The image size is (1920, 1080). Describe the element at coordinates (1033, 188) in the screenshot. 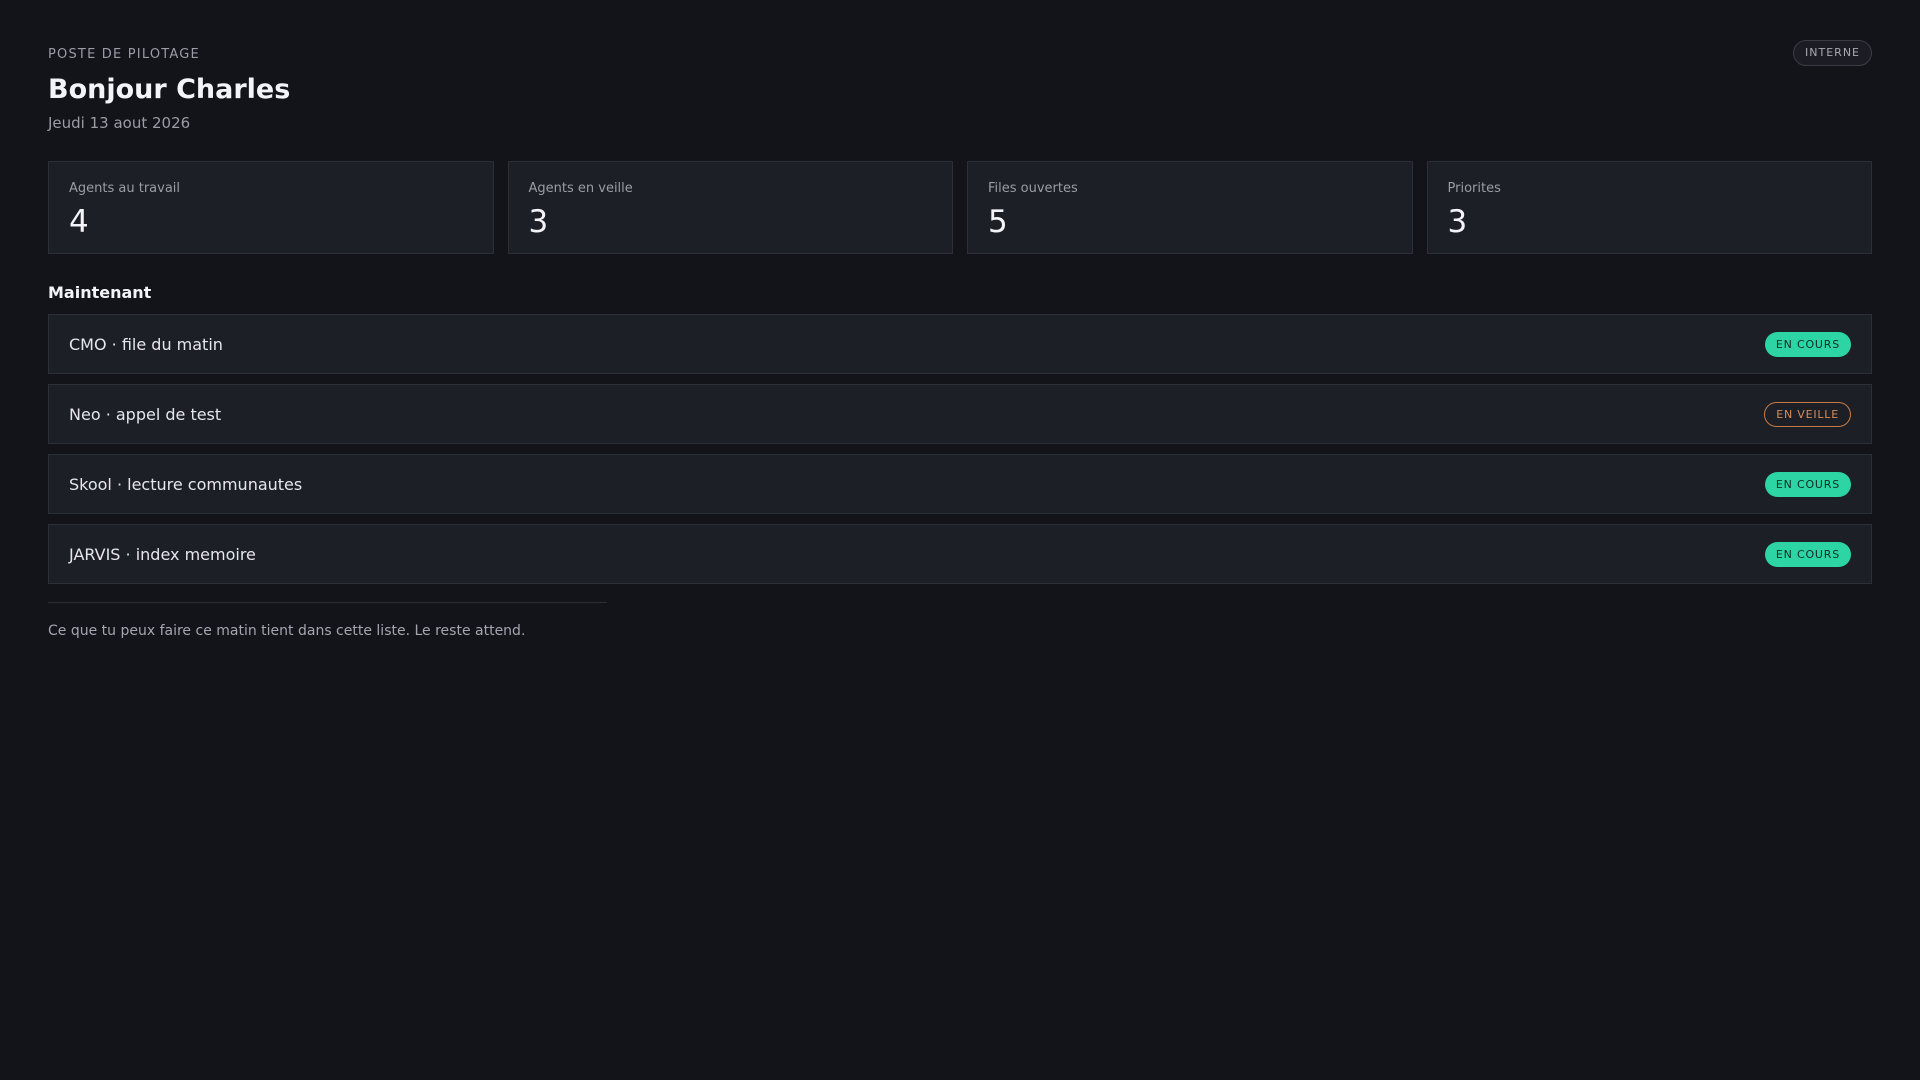

I see `stat-label: Files ouvertes` at that location.